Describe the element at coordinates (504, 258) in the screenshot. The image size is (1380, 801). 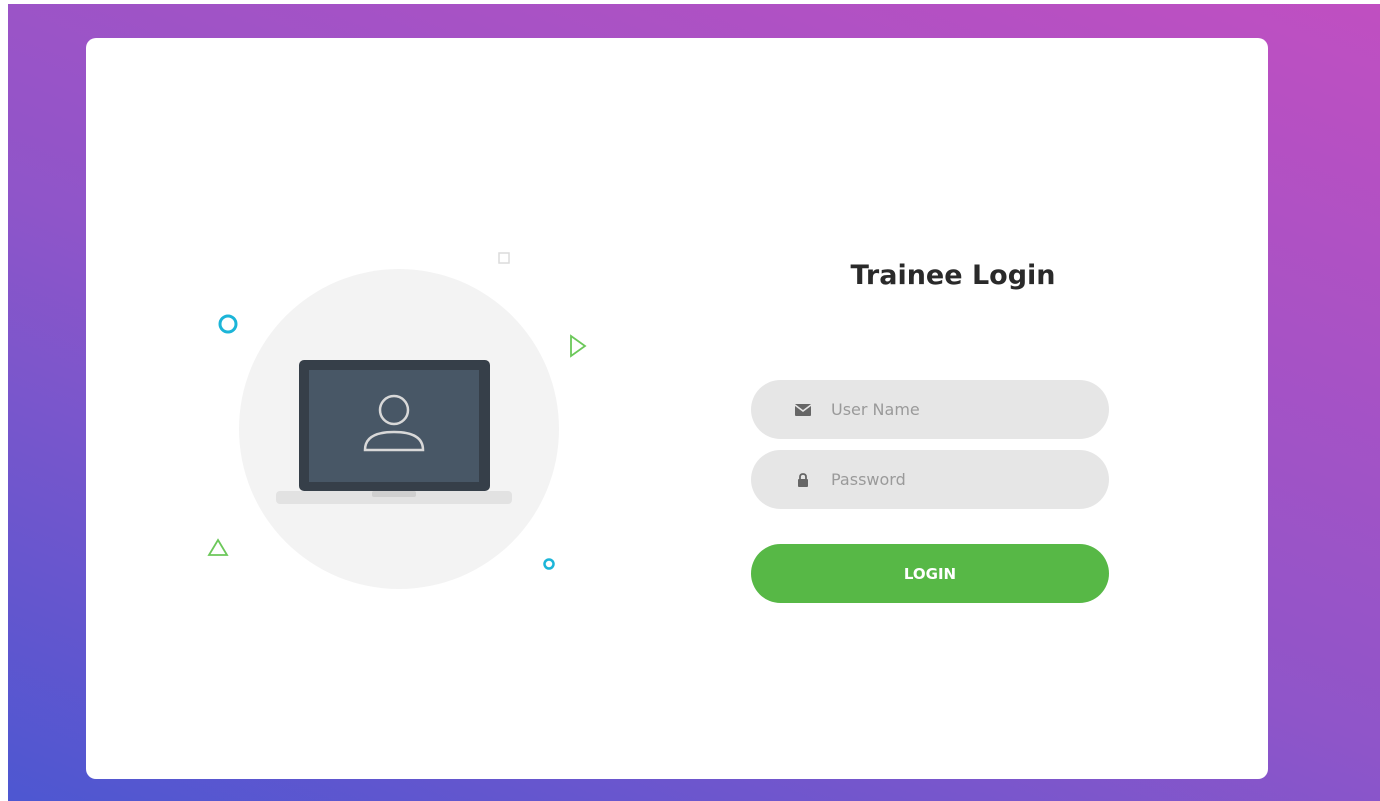
I see `square-decoration-icon` at that location.